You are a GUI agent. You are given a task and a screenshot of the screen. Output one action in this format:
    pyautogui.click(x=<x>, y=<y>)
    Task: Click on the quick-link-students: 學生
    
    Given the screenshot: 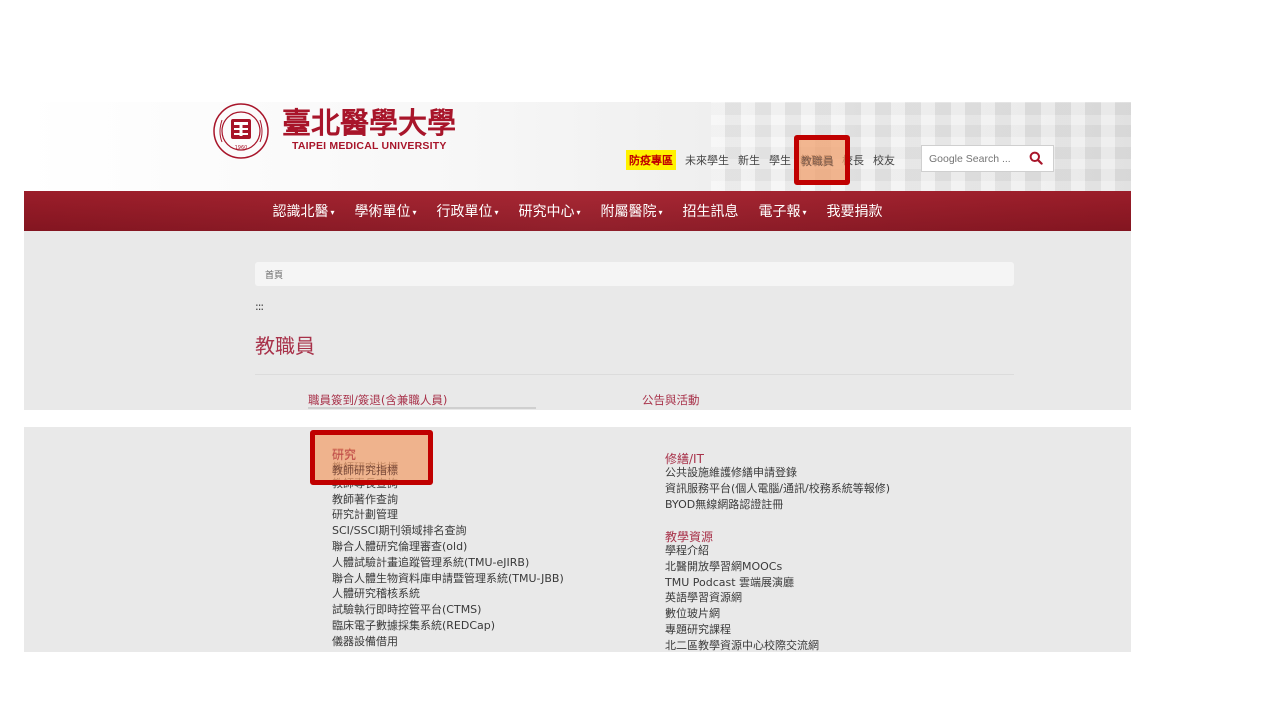 What is the action you would take?
    pyautogui.click(x=780, y=160)
    